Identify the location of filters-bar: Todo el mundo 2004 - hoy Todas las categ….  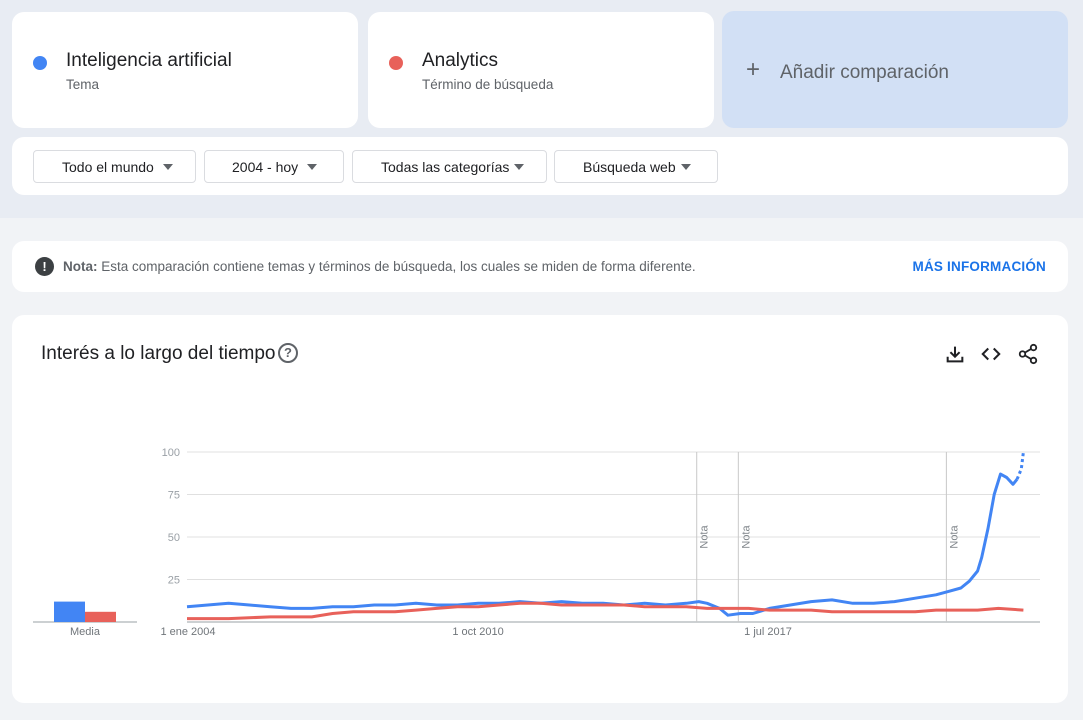
(540, 166).